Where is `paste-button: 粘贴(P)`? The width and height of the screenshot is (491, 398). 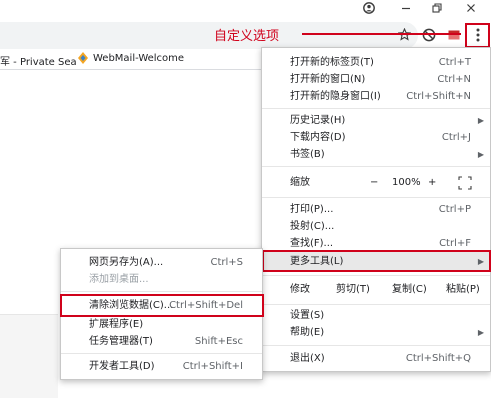 paste-button: 粘贴(P) is located at coordinates (463, 290).